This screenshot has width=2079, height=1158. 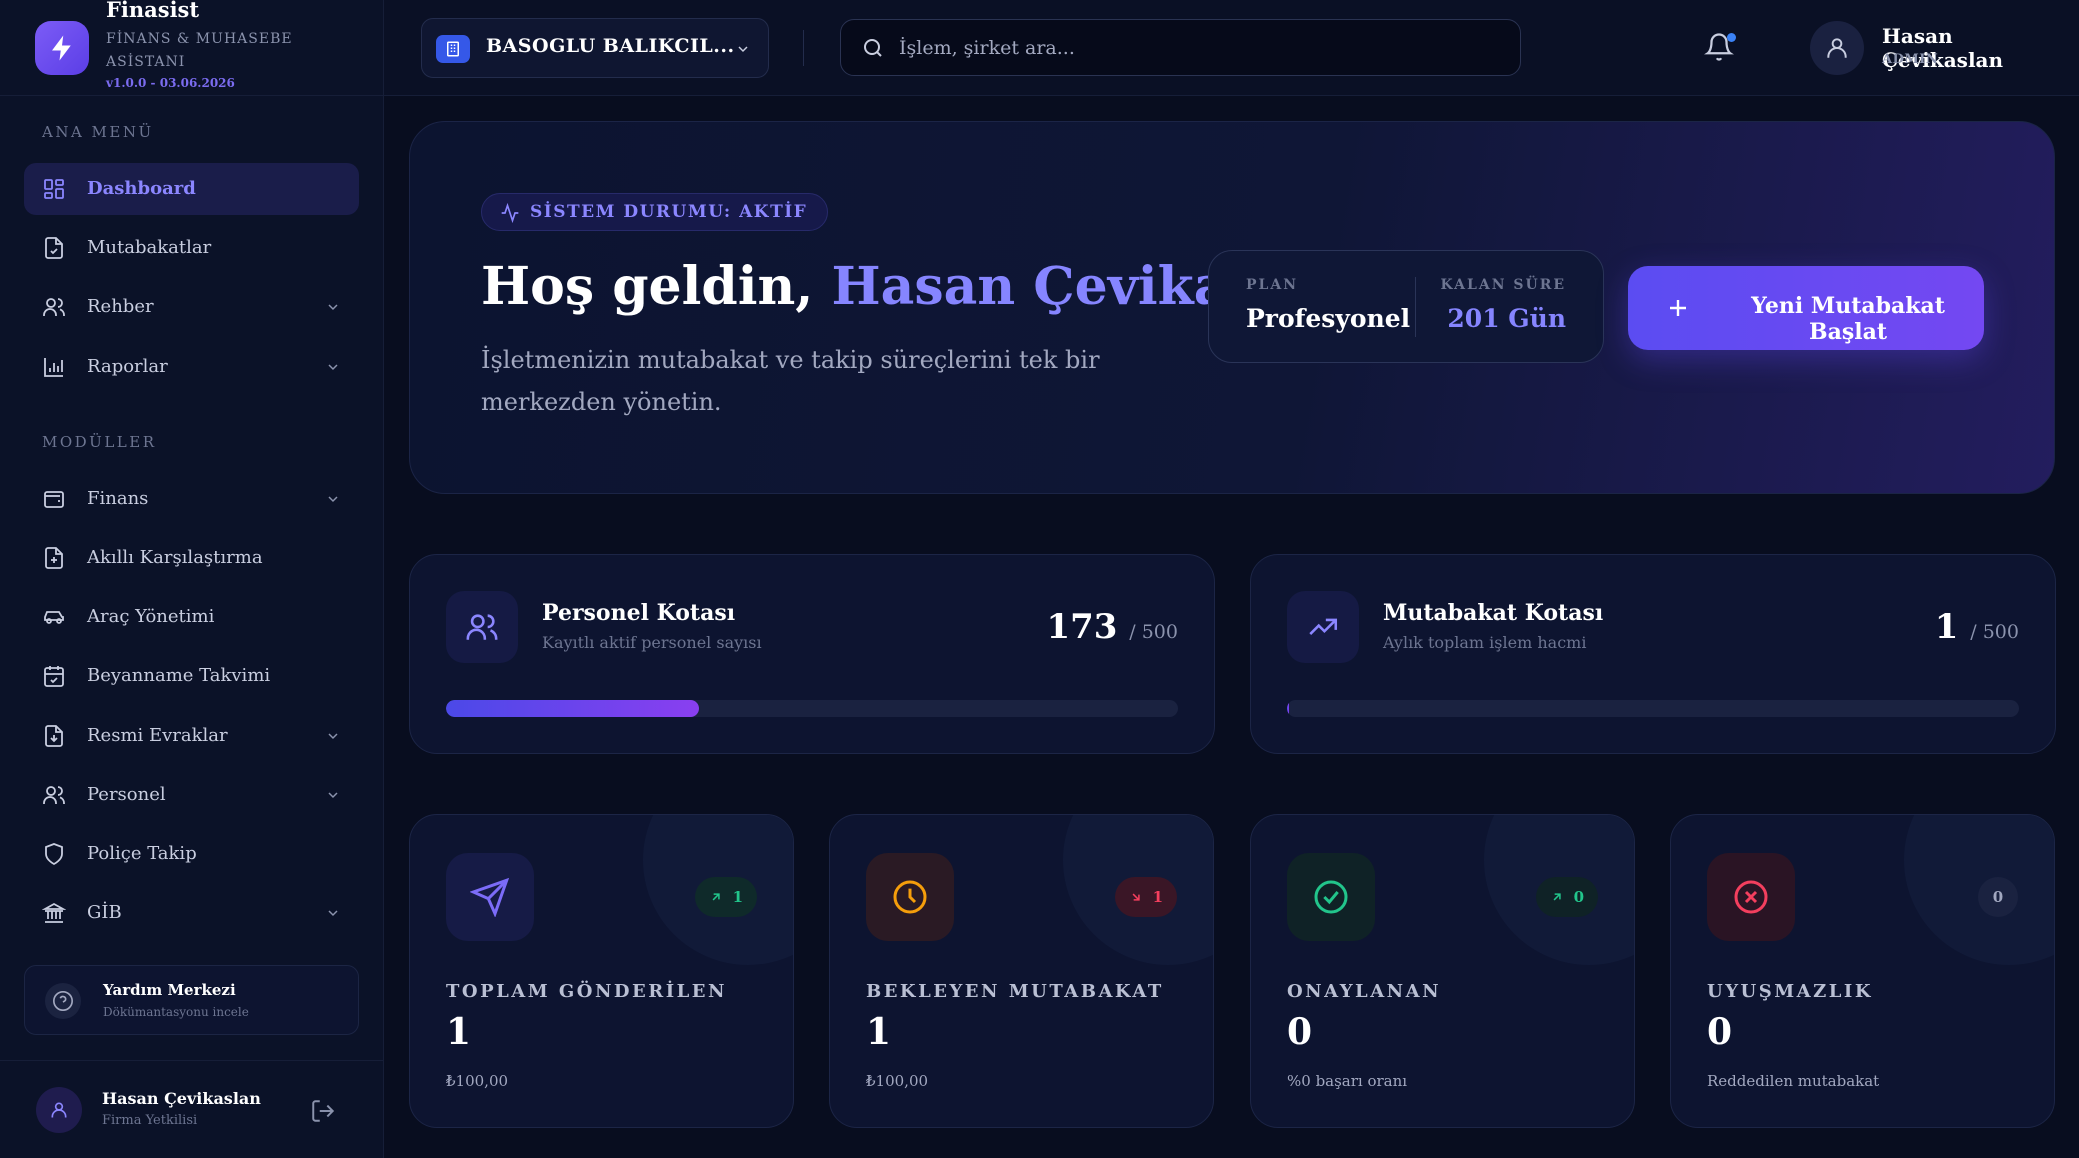 I want to click on sidebar-item-label: Resmi Evraklar, so click(x=157, y=735).